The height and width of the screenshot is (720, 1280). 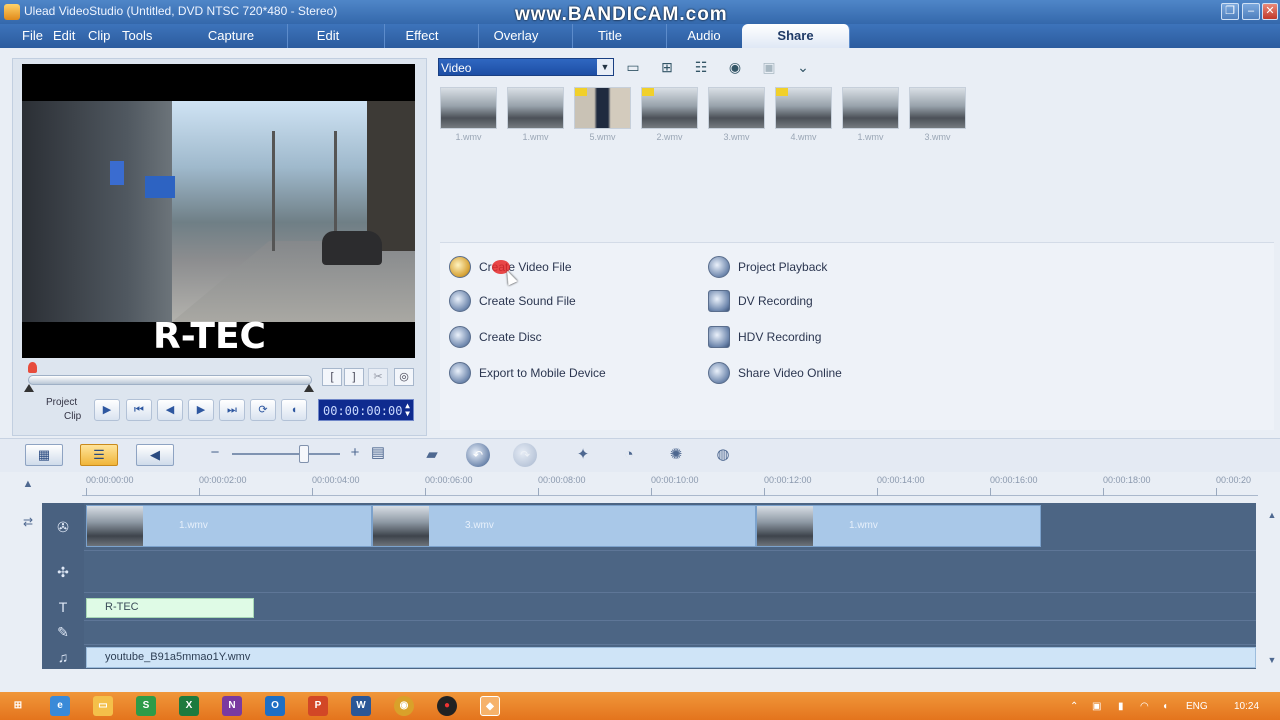 What do you see at coordinates (1270, 660) in the screenshot?
I see `scroll-down-icon: ▼` at bounding box center [1270, 660].